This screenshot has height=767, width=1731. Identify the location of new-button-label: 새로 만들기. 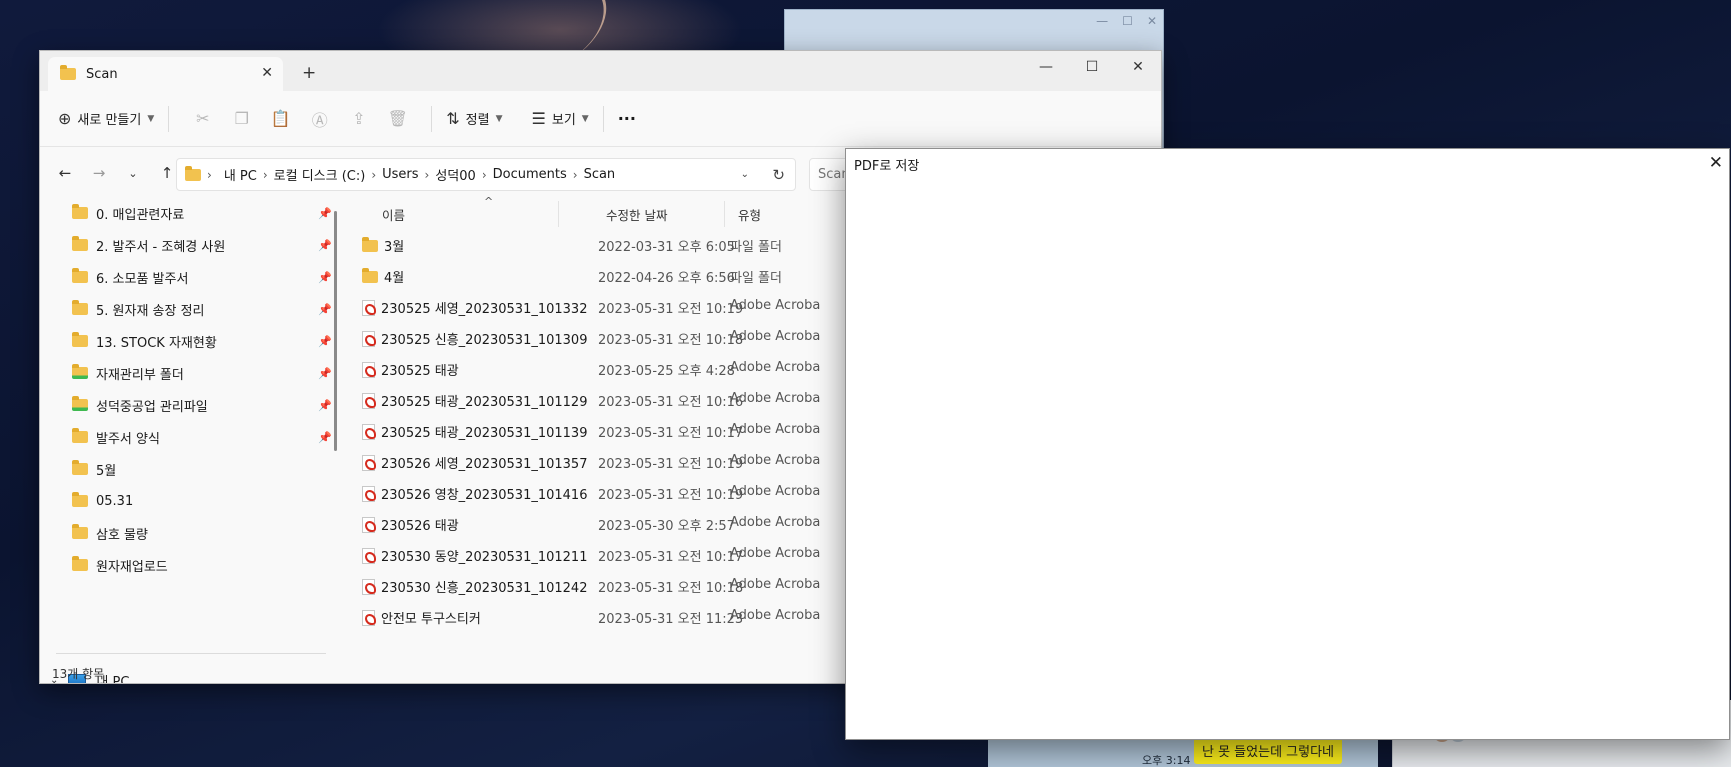
(109, 120).